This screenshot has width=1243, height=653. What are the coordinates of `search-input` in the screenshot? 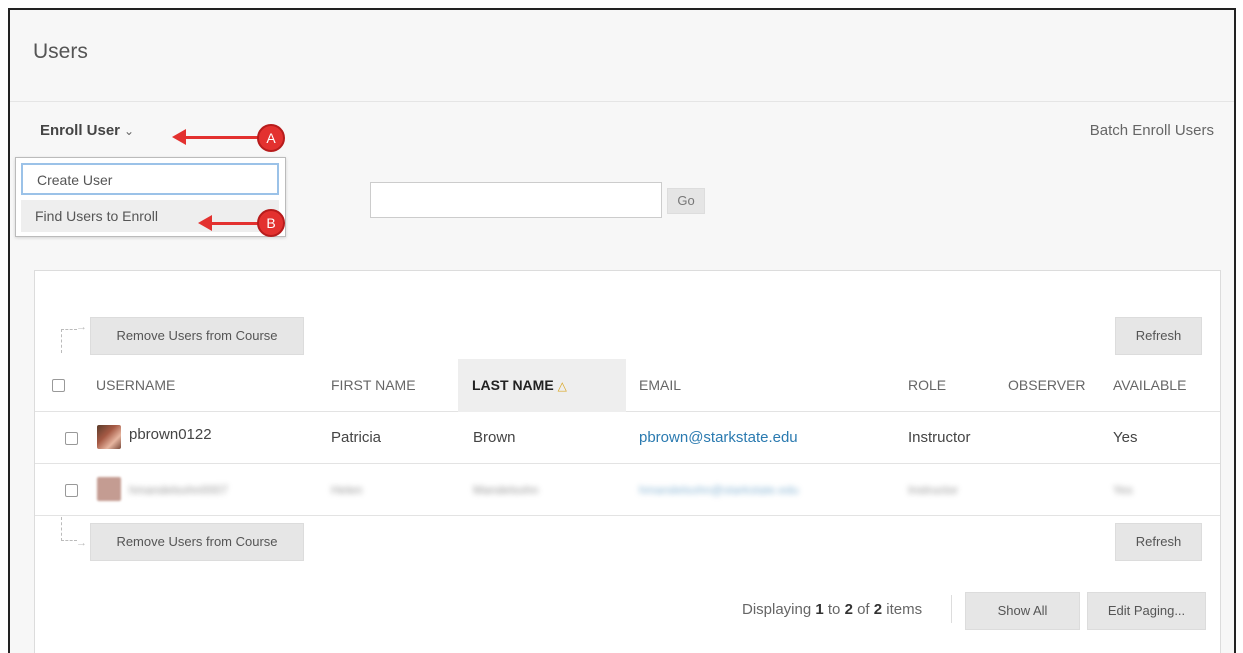 It's located at (516, 200).